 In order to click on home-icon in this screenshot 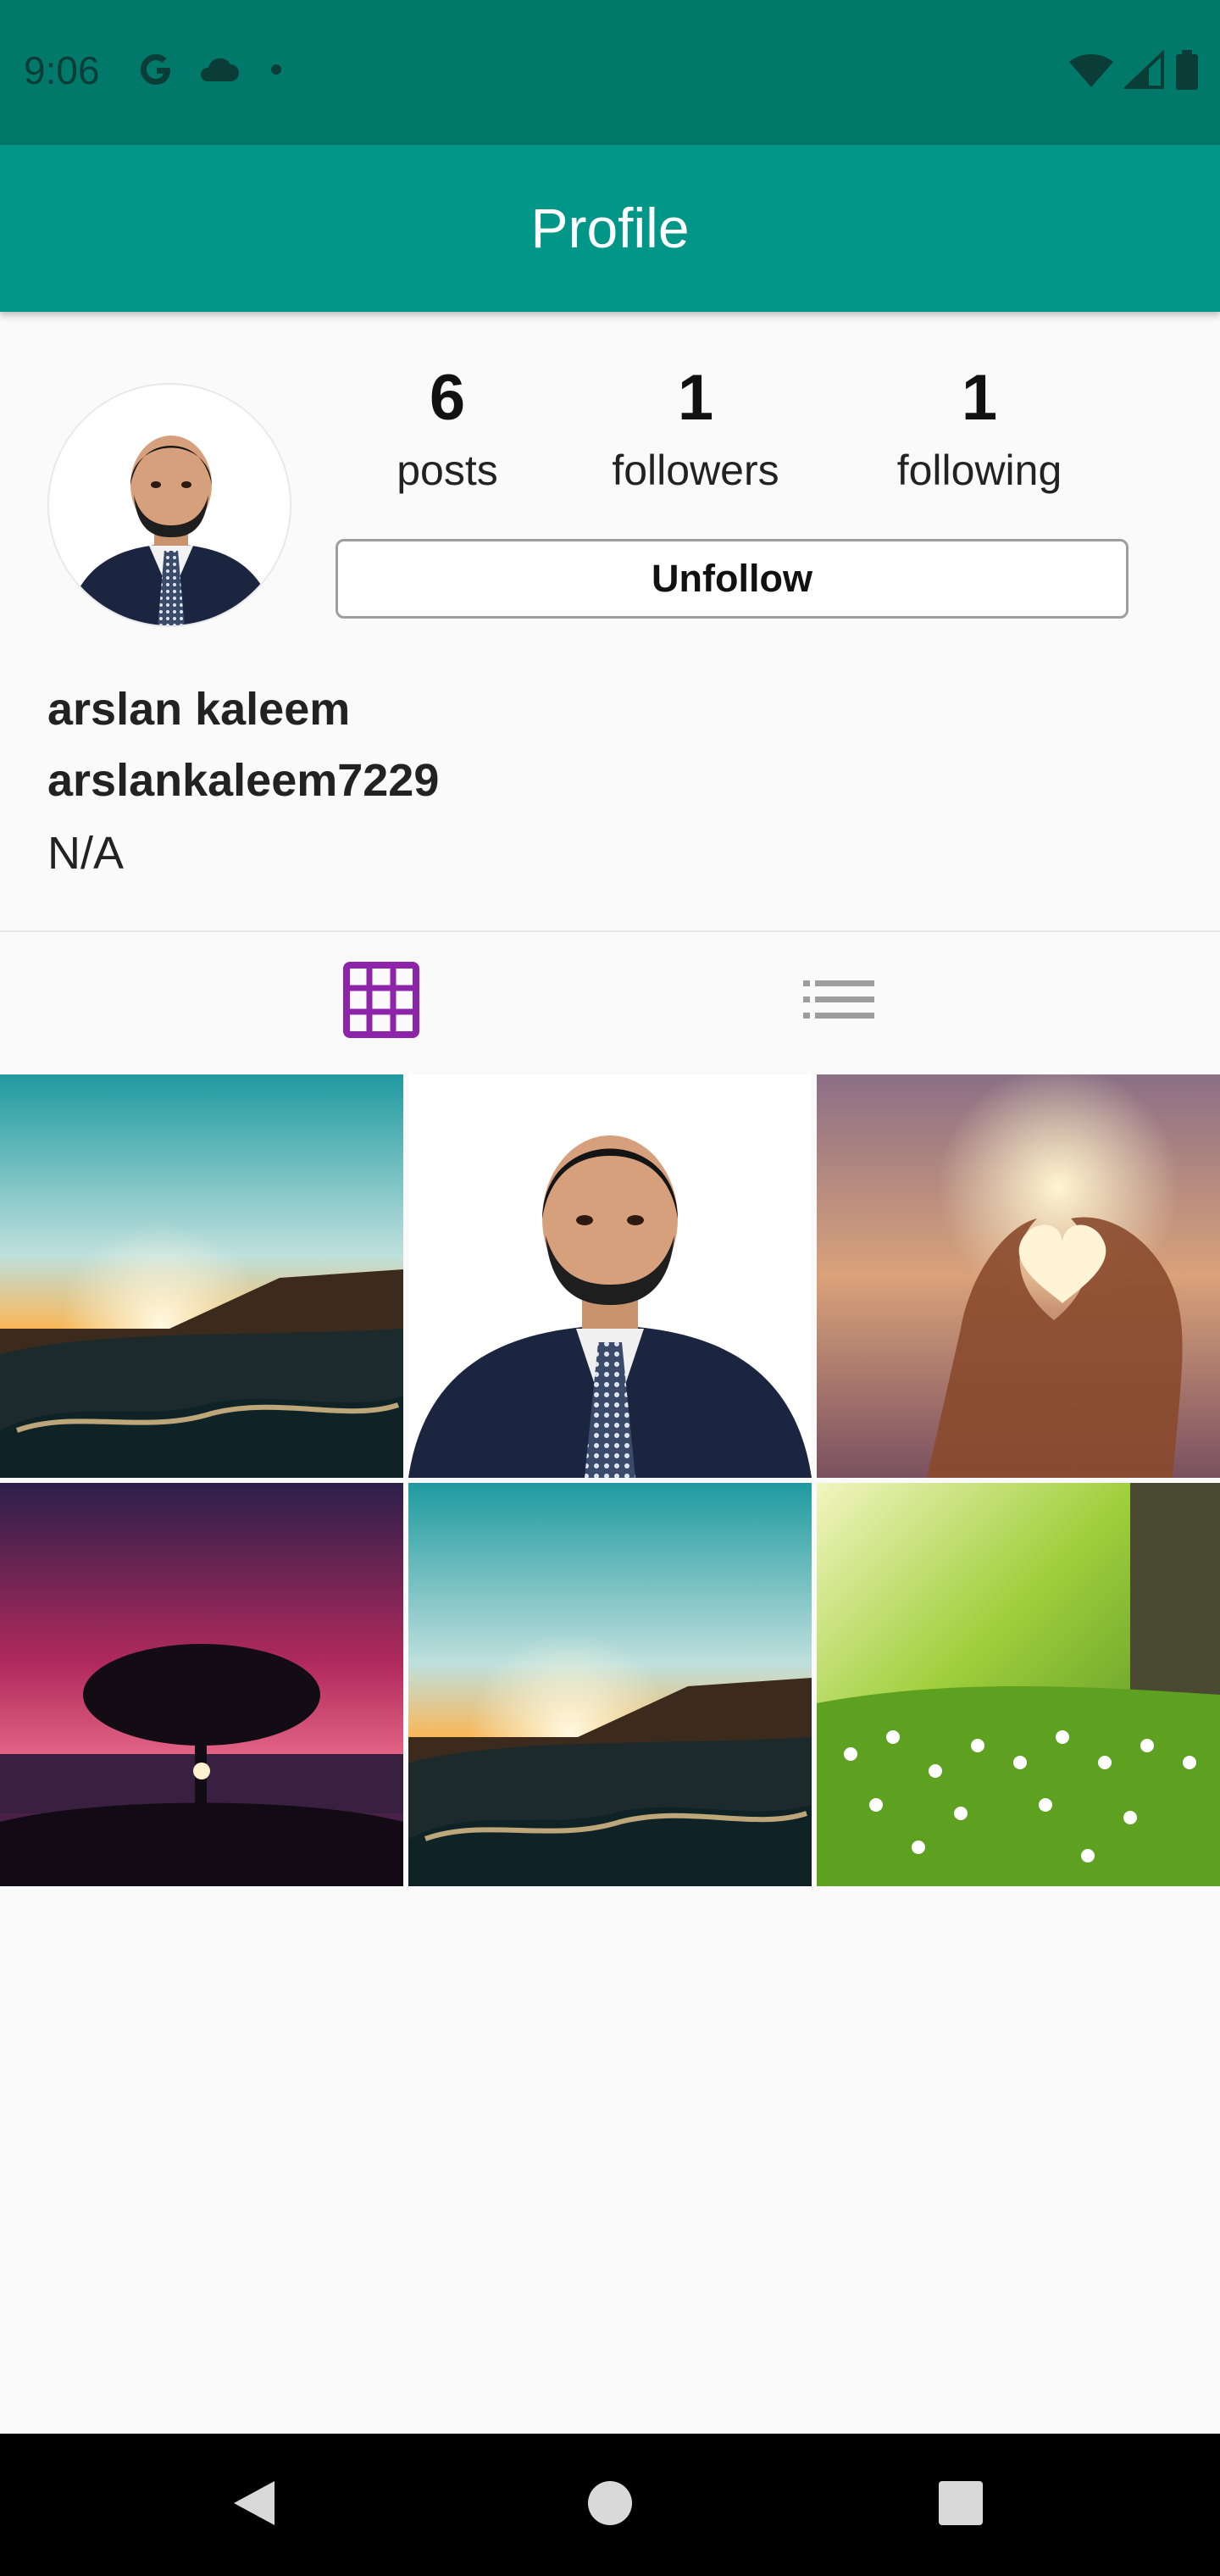, I will do `click(610, 2505)`.